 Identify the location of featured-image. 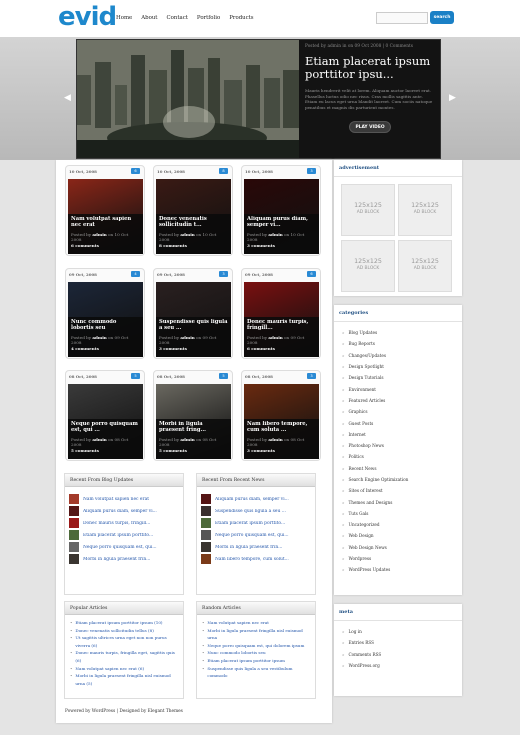
(188, 99).